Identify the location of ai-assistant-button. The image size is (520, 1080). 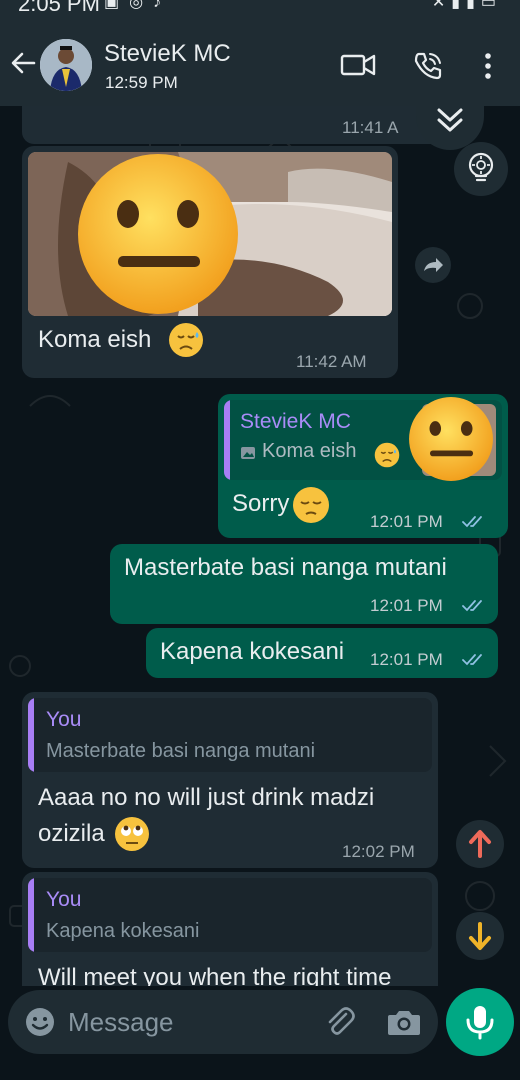
(481, 169).